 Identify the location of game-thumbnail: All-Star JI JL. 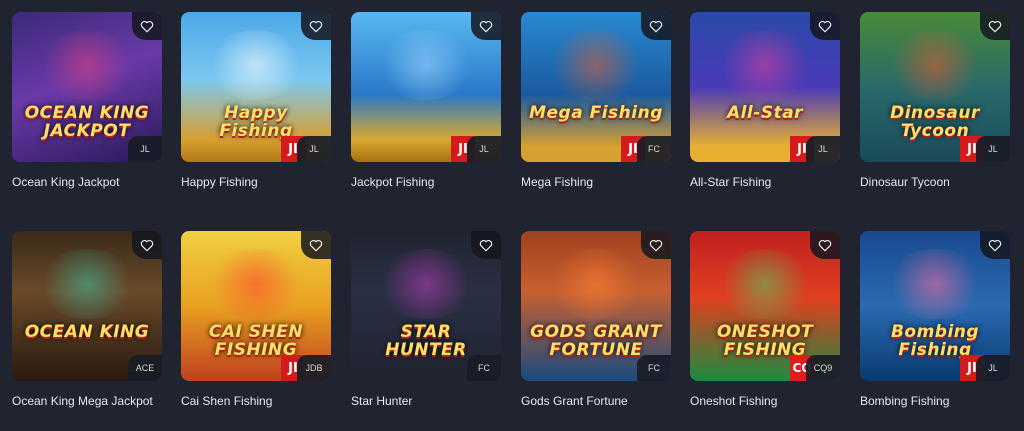
(765, 87).